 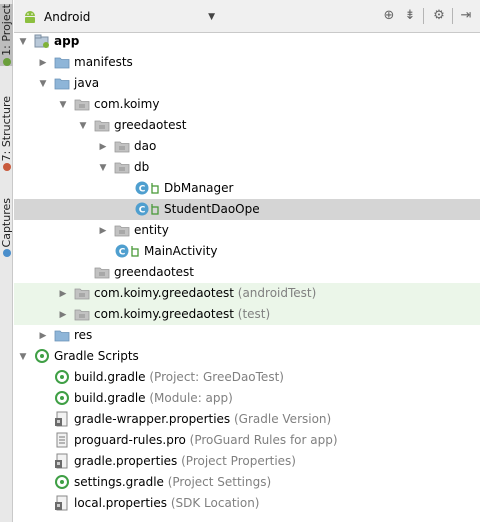 What do you see at coordinates (172, 482) in the screenshot?
I see `tree-item-label: settings.gradle (Project Settings)` at bounding box center [172, 482].